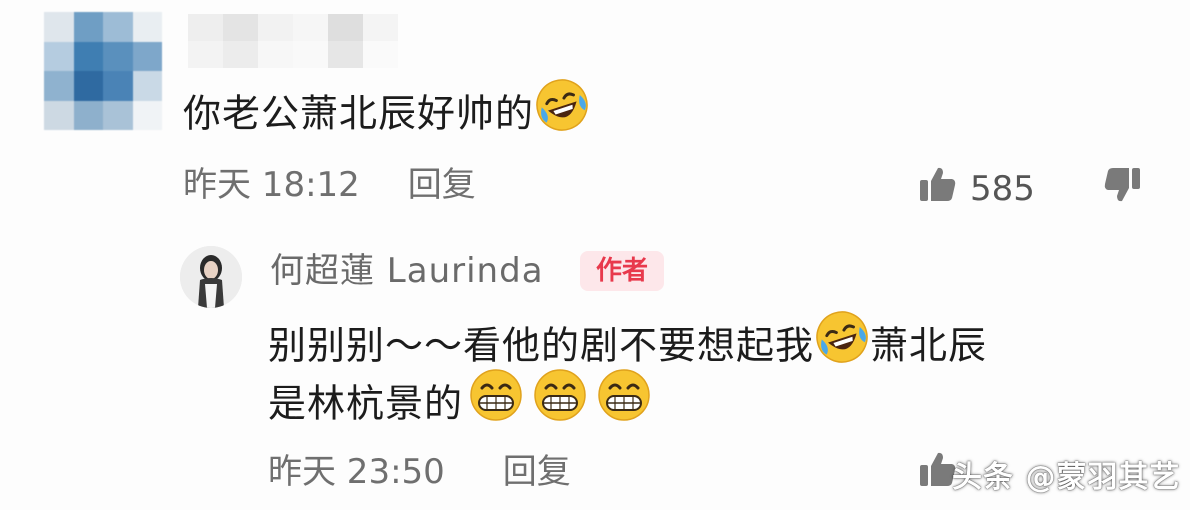  I want to click on reply-text-line-2: 是林杭景的, so click(460, 404).